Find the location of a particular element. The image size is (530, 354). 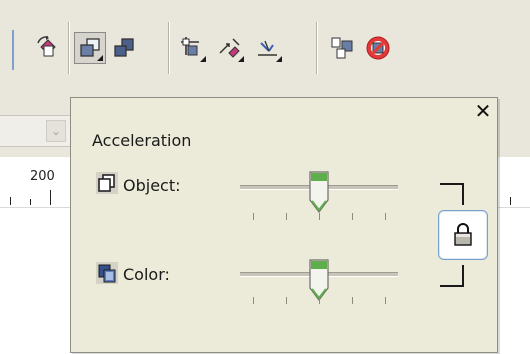

send-to-back-icon is located at coordinates (124, 47).